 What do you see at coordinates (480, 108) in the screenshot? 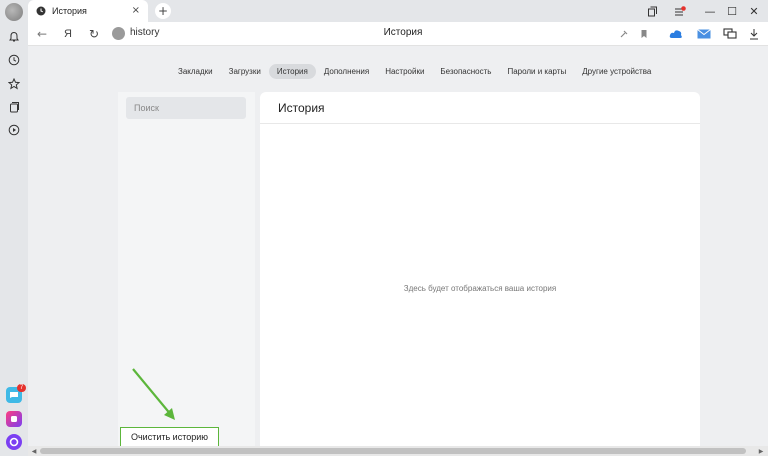
I see `history-header: История` at bounding box center [480, 108].